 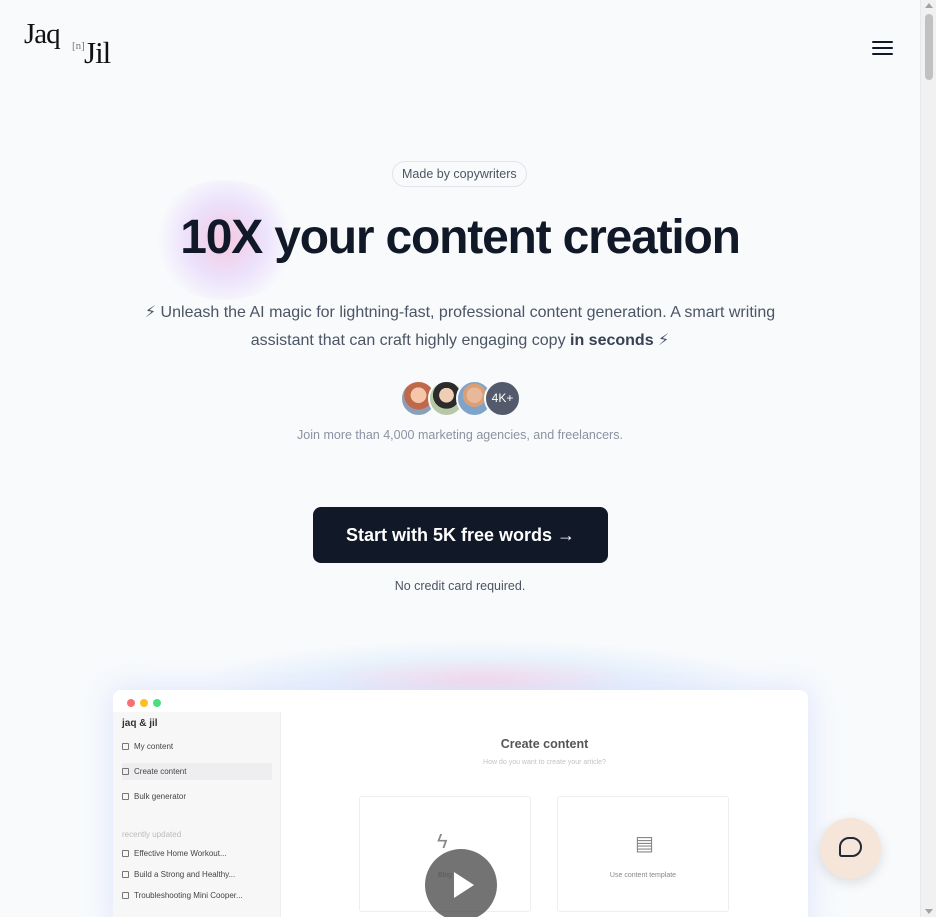 What do you see at coordinates (144, 703) in the screenshot?
I see `window-minimize-dot` at bounding box center [144, 703].